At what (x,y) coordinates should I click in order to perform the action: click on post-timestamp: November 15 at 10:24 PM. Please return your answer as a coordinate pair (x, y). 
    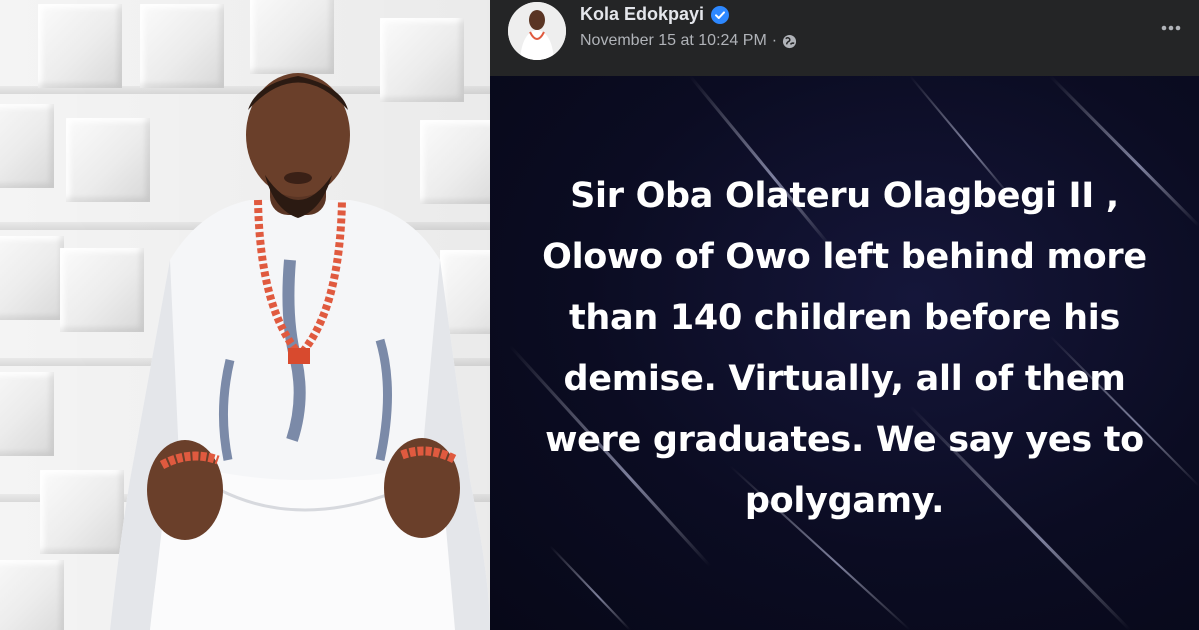
    Looking at the image, I should click on (673, 41).